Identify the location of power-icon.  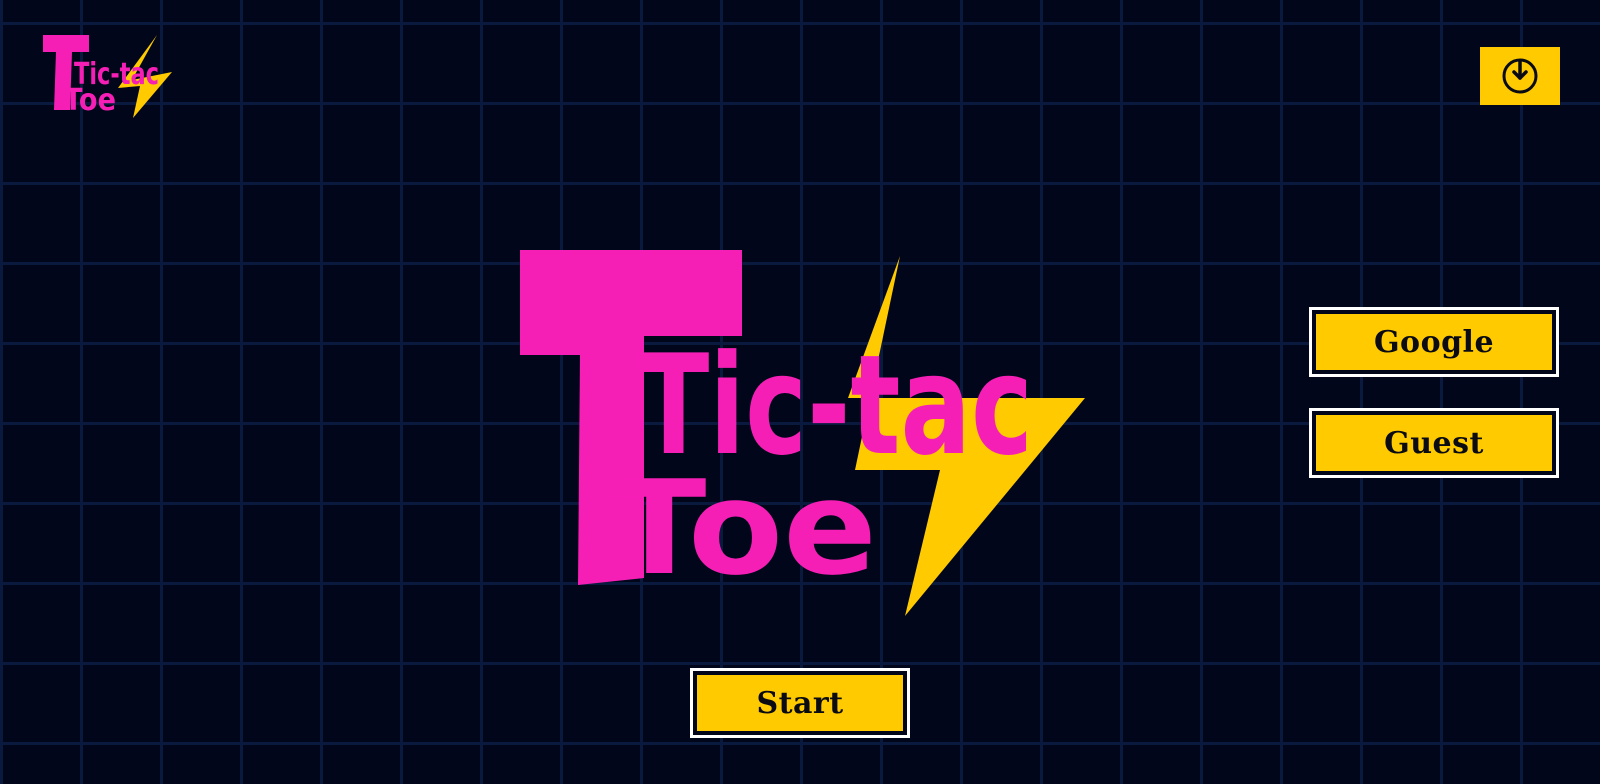
(1520, 76).